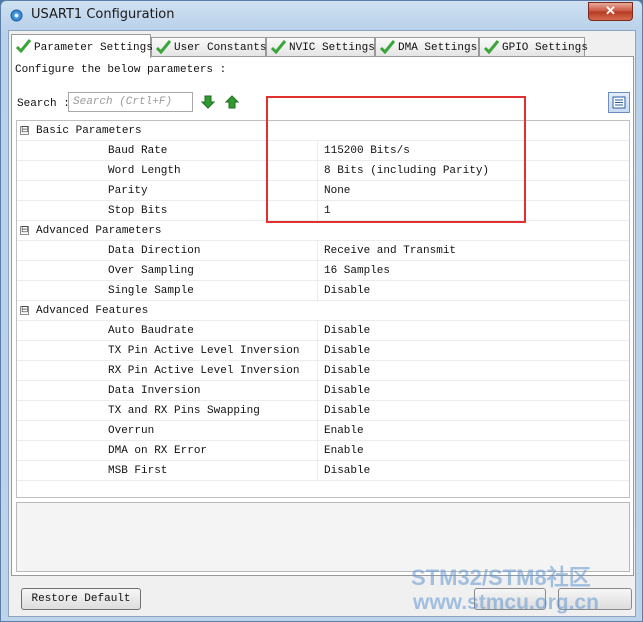  I want to click on param-row-pins-swapping: TX and RX Pins Swapping Disable, so click(323, 411).